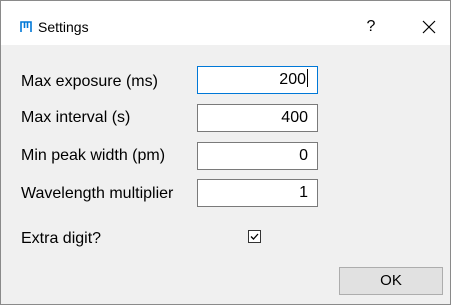 This screenshot has width=451, height=305. I want to click on text-caret, so click(307, 78).